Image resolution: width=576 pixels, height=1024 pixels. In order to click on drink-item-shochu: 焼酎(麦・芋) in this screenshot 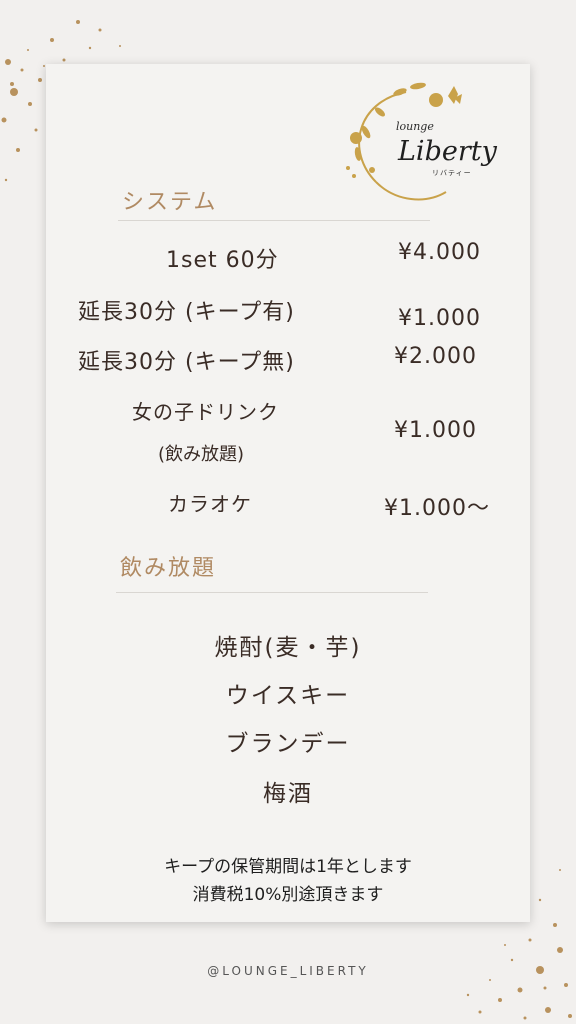, I will do `click(288, 648)`.